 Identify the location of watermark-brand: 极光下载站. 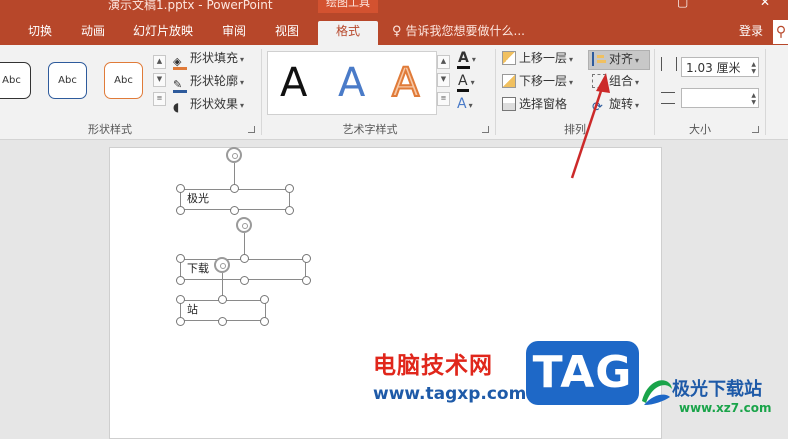
(717, 389).